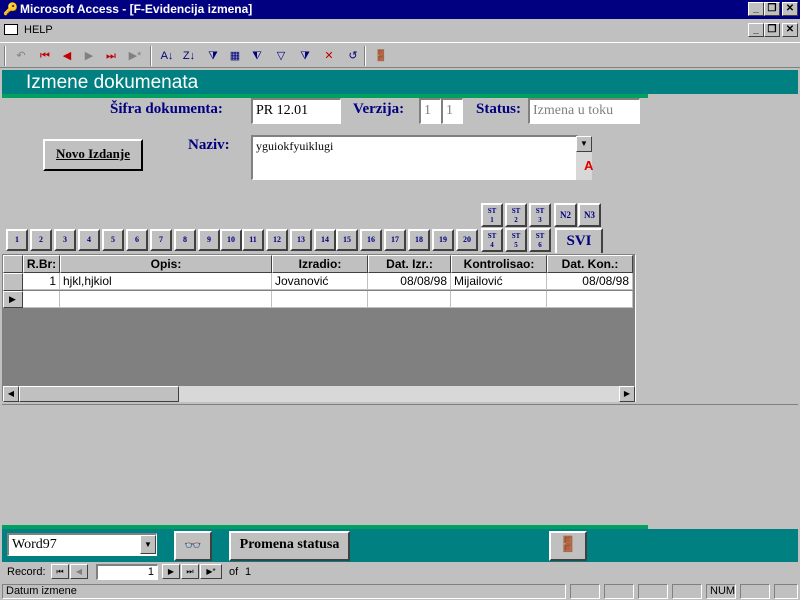 The height and width of the screenshot is (600, 800). Describe the element at coordinates (516, 215) in the screenshot. I see `tab-st-top-2: ST 2` at that location.